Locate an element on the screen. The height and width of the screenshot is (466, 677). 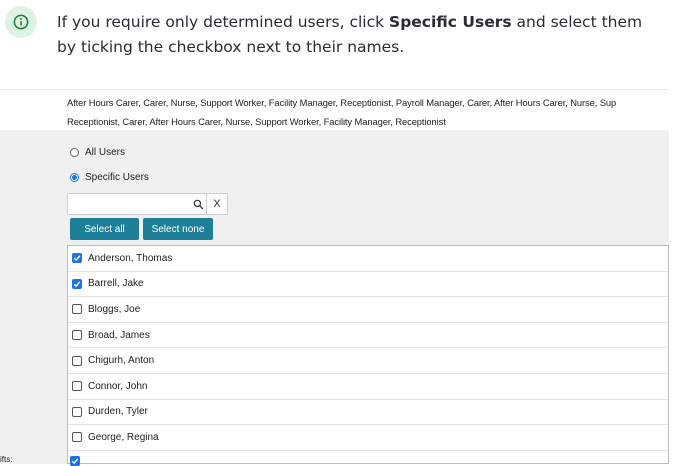
shifts-checkbox is located at coordinates (75, 461).